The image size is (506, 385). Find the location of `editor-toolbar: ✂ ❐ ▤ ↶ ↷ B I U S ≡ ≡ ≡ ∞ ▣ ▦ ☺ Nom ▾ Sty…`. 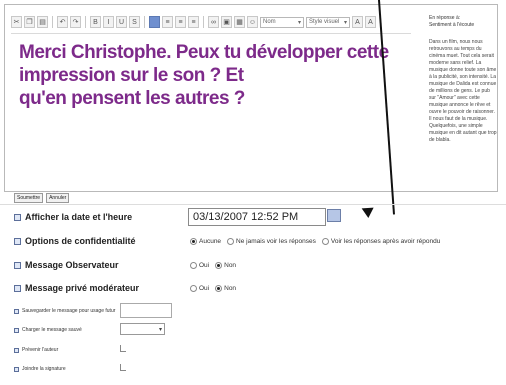

editor-toolbar: ✂ ❐ ▤ ↶ ↷ B I U S ≡ ≡ ≡ ∞ ▣ ▦ ☺ Nom ▾ Sty… is located at coordinates (211, 22).